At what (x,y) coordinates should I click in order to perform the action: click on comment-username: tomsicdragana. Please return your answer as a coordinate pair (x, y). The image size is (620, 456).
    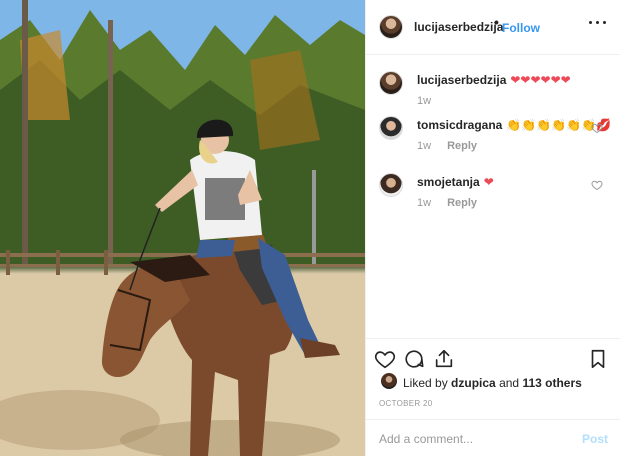
    Looking at the image, I should click on (459, 125).